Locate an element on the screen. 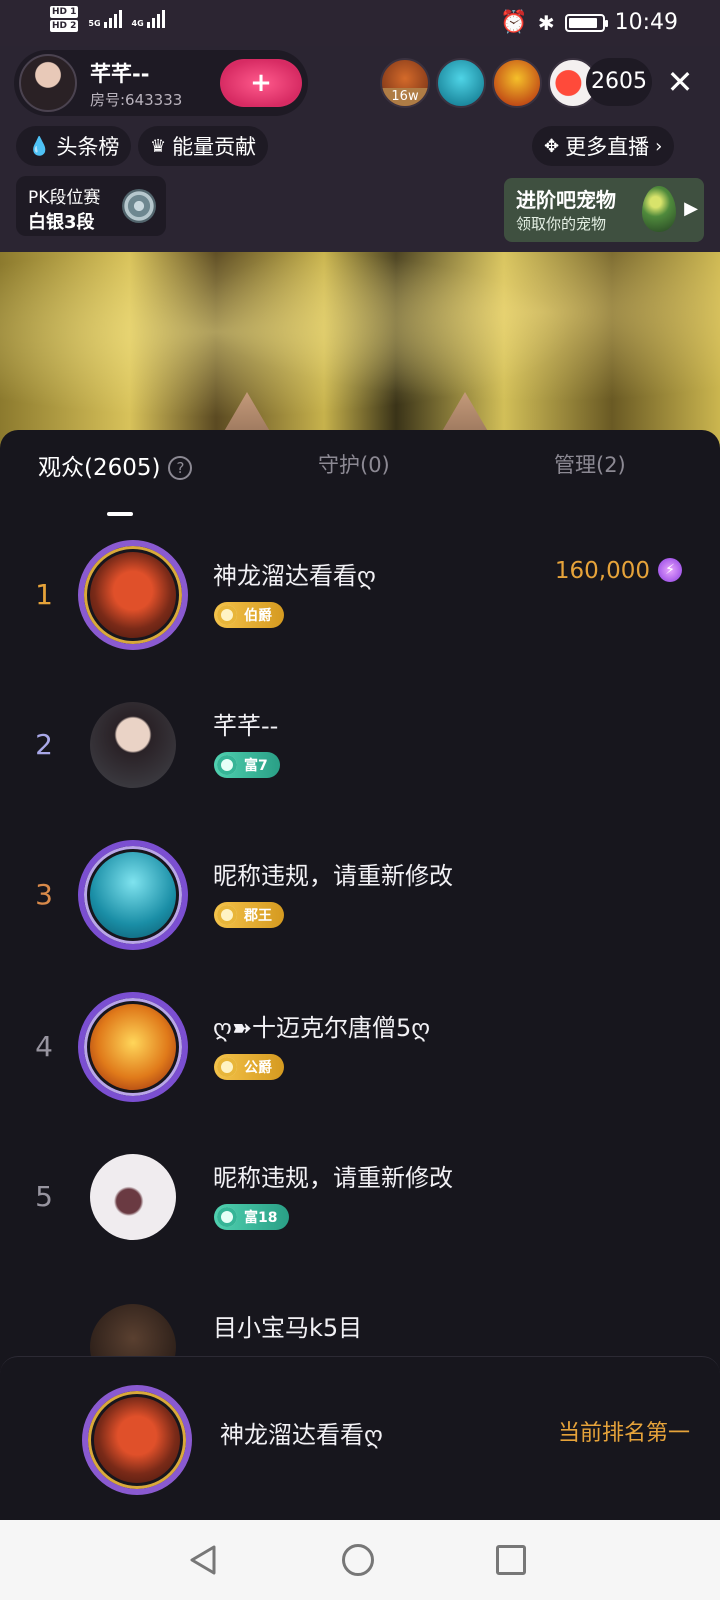  drop-icon: 💧 is located at coordinates (39, 146).